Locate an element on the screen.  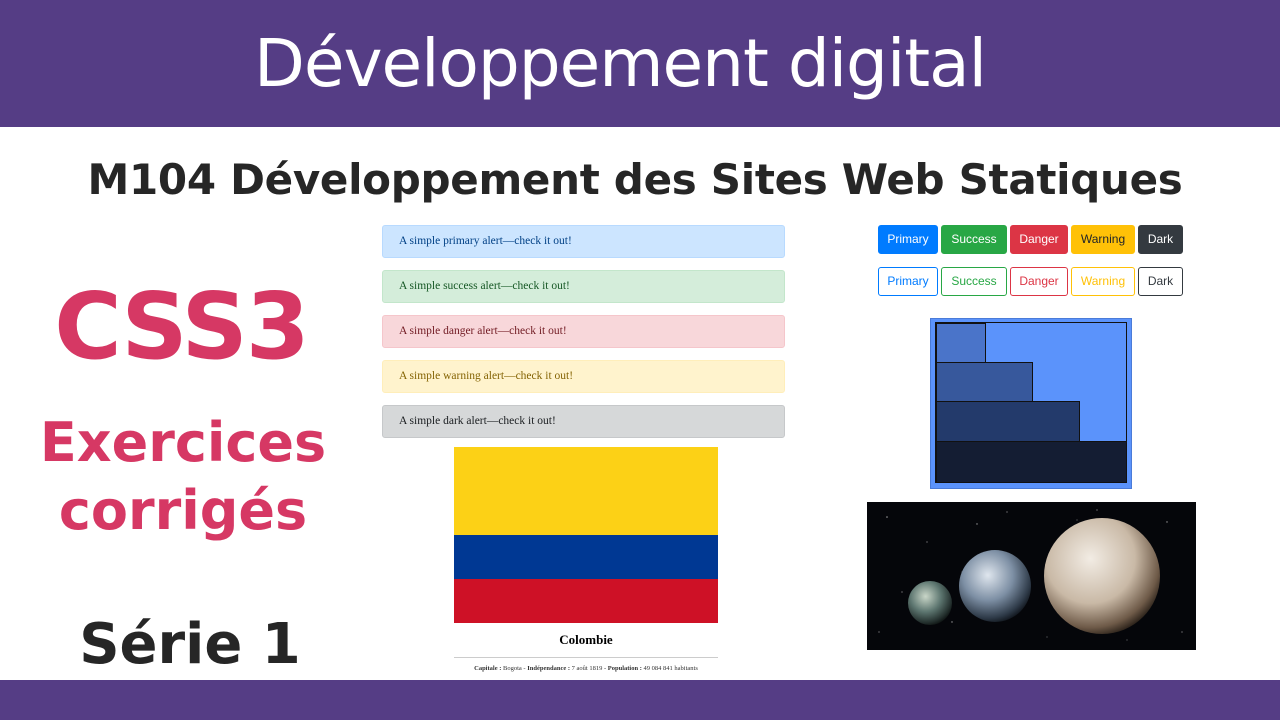
alert-dark: A simple dark alert—check it out! is located at coordinates (583, 421).